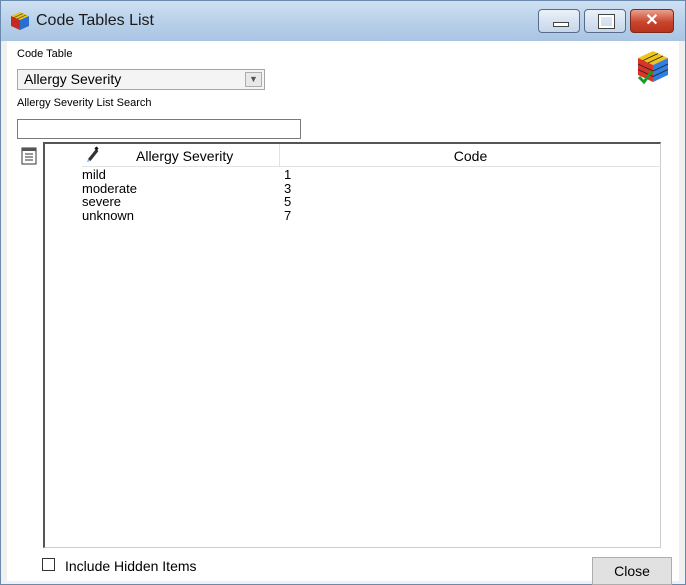 This screenshot has width=686, height=585. I want to click on grid-rows: mild 1 moderate 3 severe 5 unknown 7, so click(282, 195).